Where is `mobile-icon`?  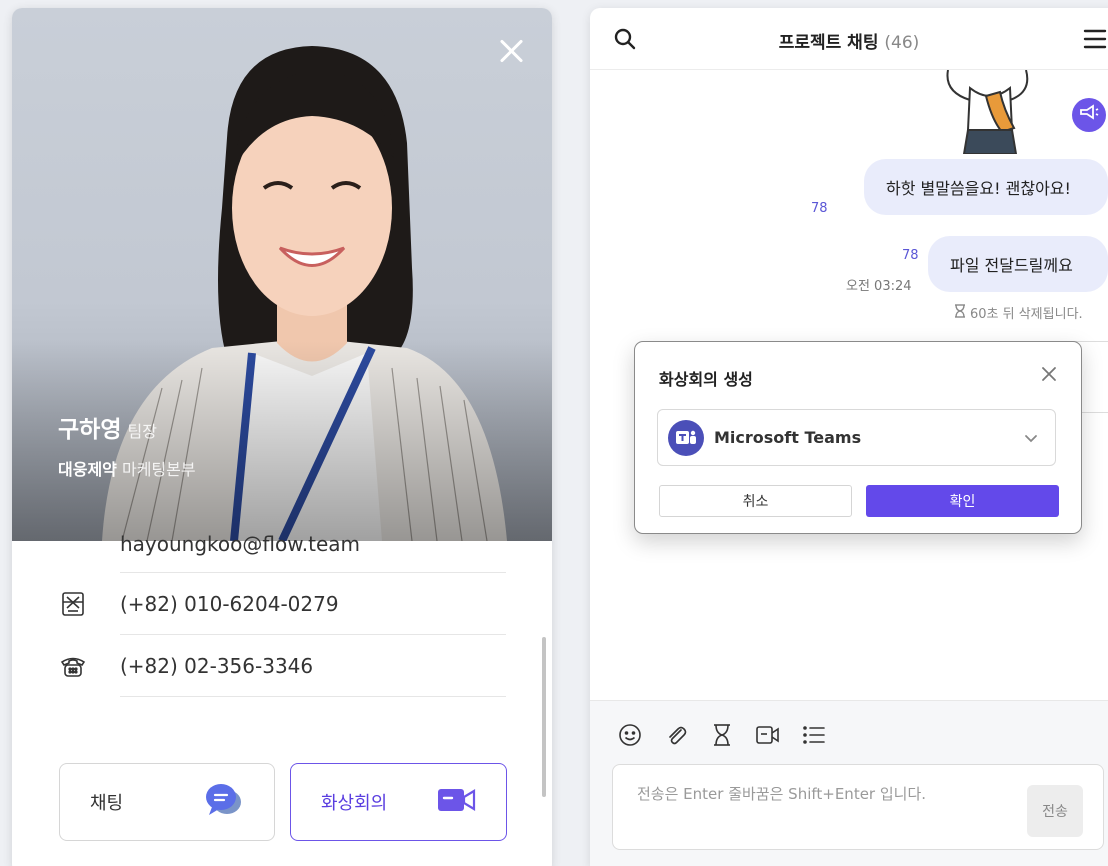
mobile-icon is located at coordinates (73, 604).